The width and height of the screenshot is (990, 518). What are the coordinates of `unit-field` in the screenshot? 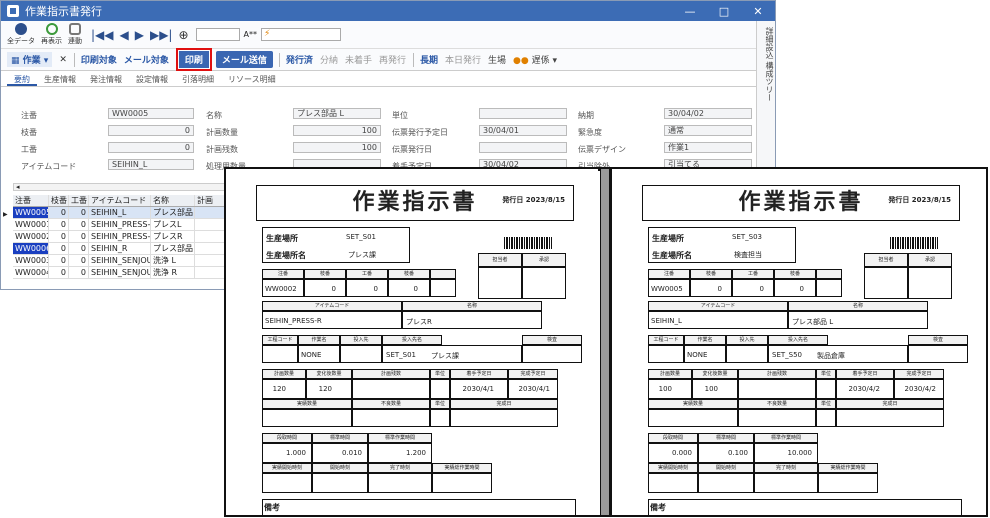 It's located at (523, 113).